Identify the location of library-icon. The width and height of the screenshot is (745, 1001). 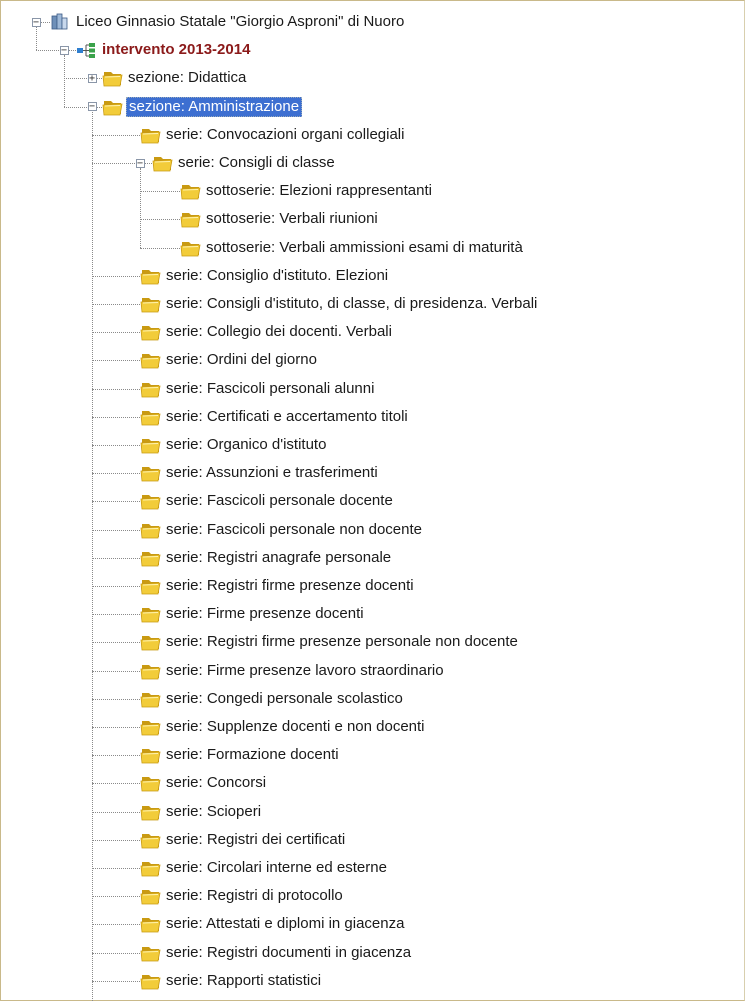
(60, 24).